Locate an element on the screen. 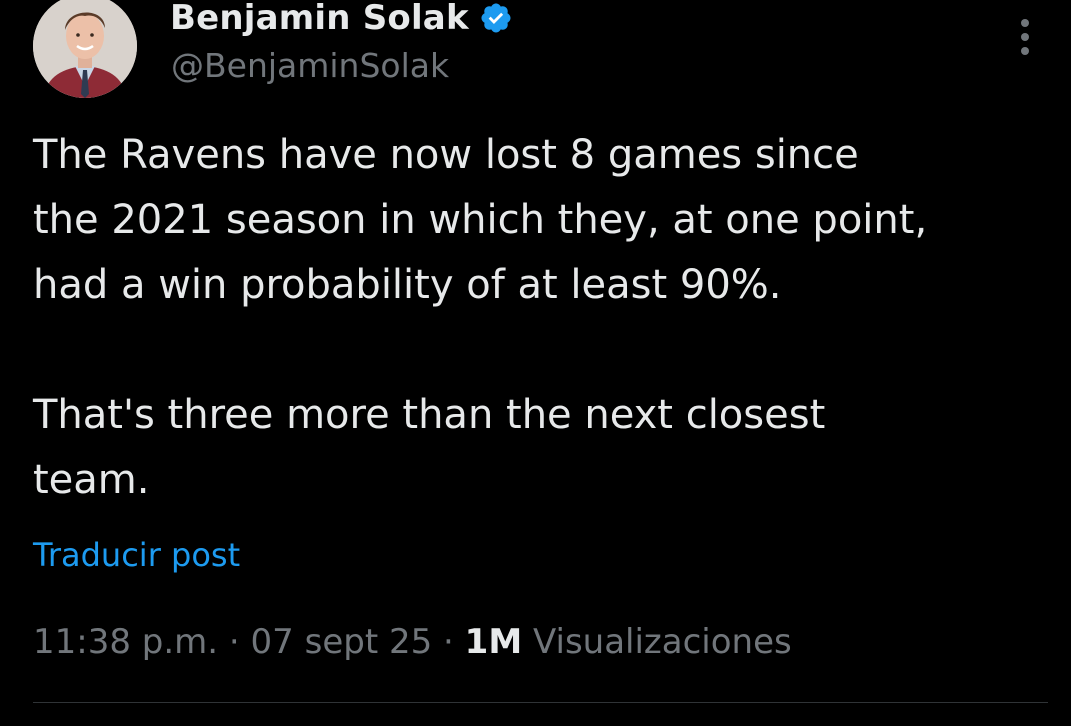  verified-badge-icon is located at coordinates (496, 18).